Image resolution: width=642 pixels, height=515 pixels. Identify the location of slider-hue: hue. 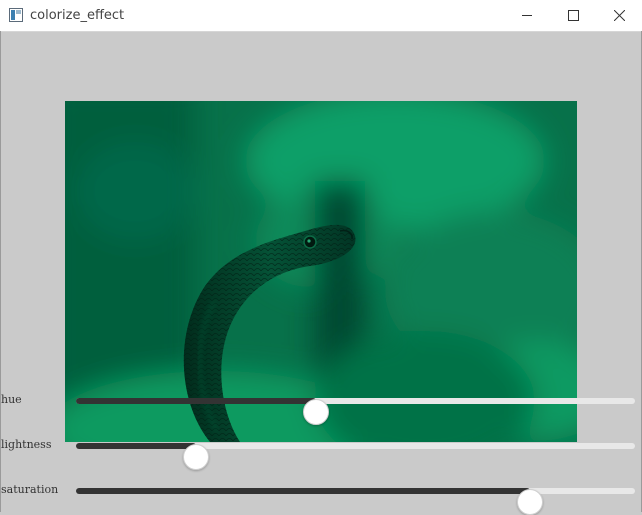
(321, 405).